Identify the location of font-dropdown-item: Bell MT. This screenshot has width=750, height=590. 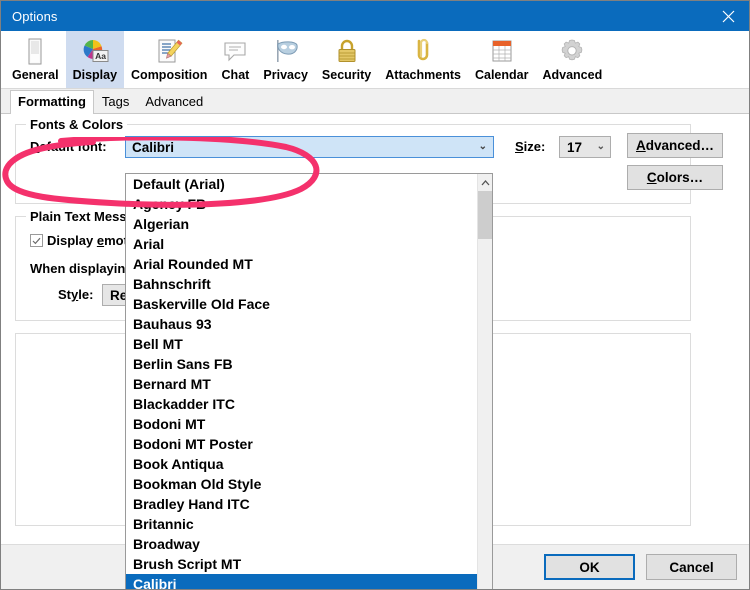
(302, 344).